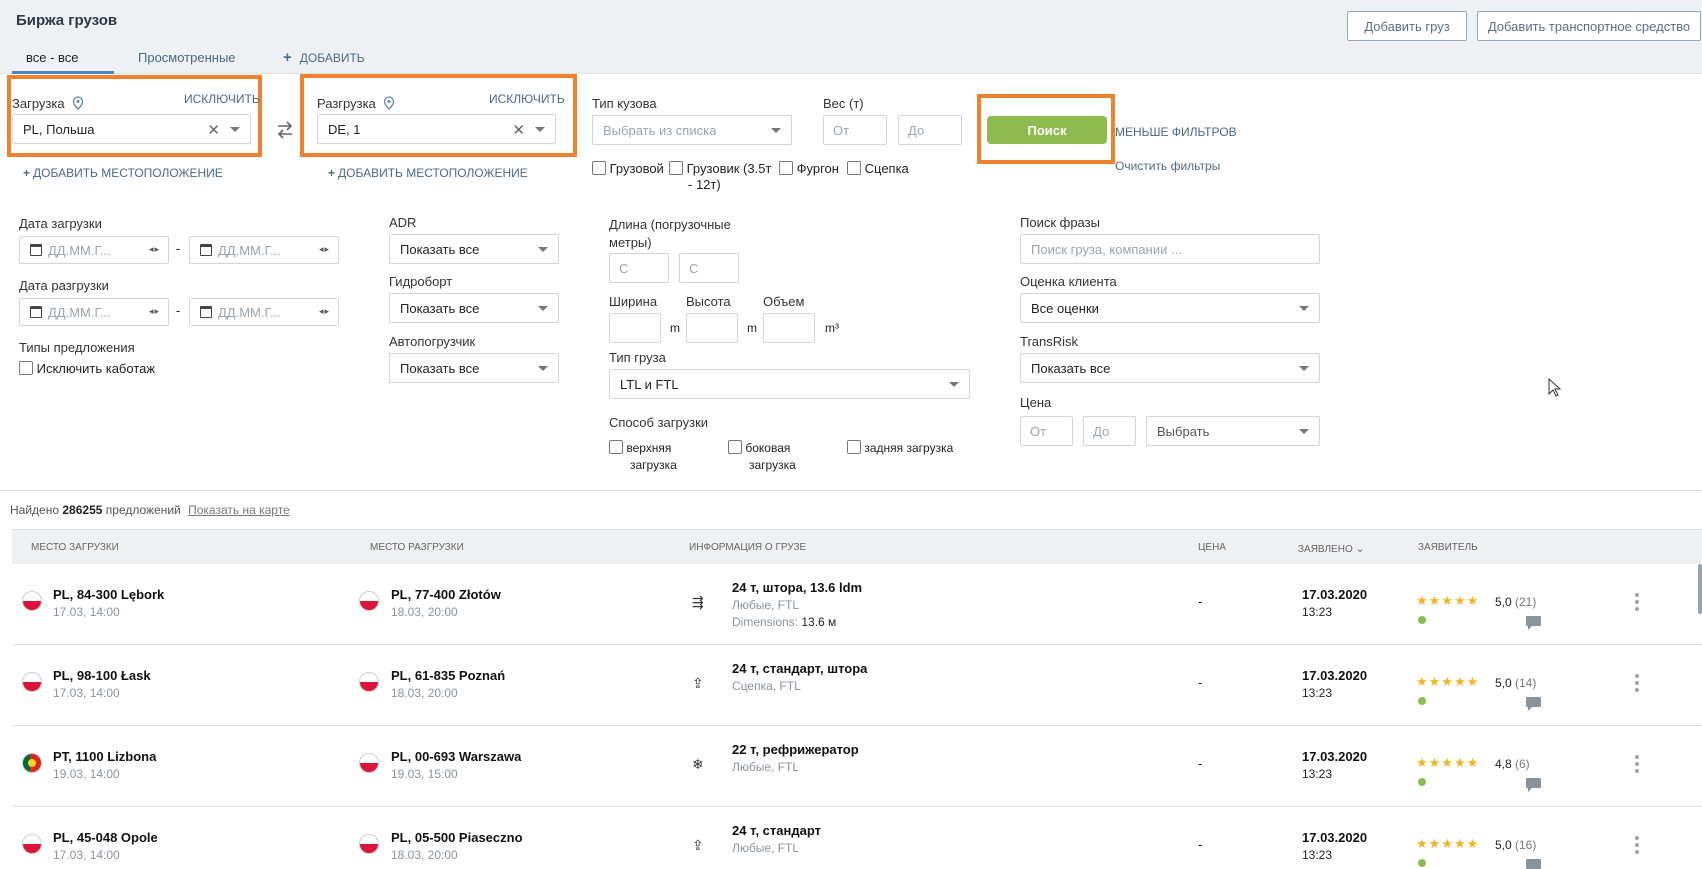 Image resolution: width=1702 pixels, height=869 pixels. I want to click on phrase-label: Поиск фразы, so click(1060, 222).